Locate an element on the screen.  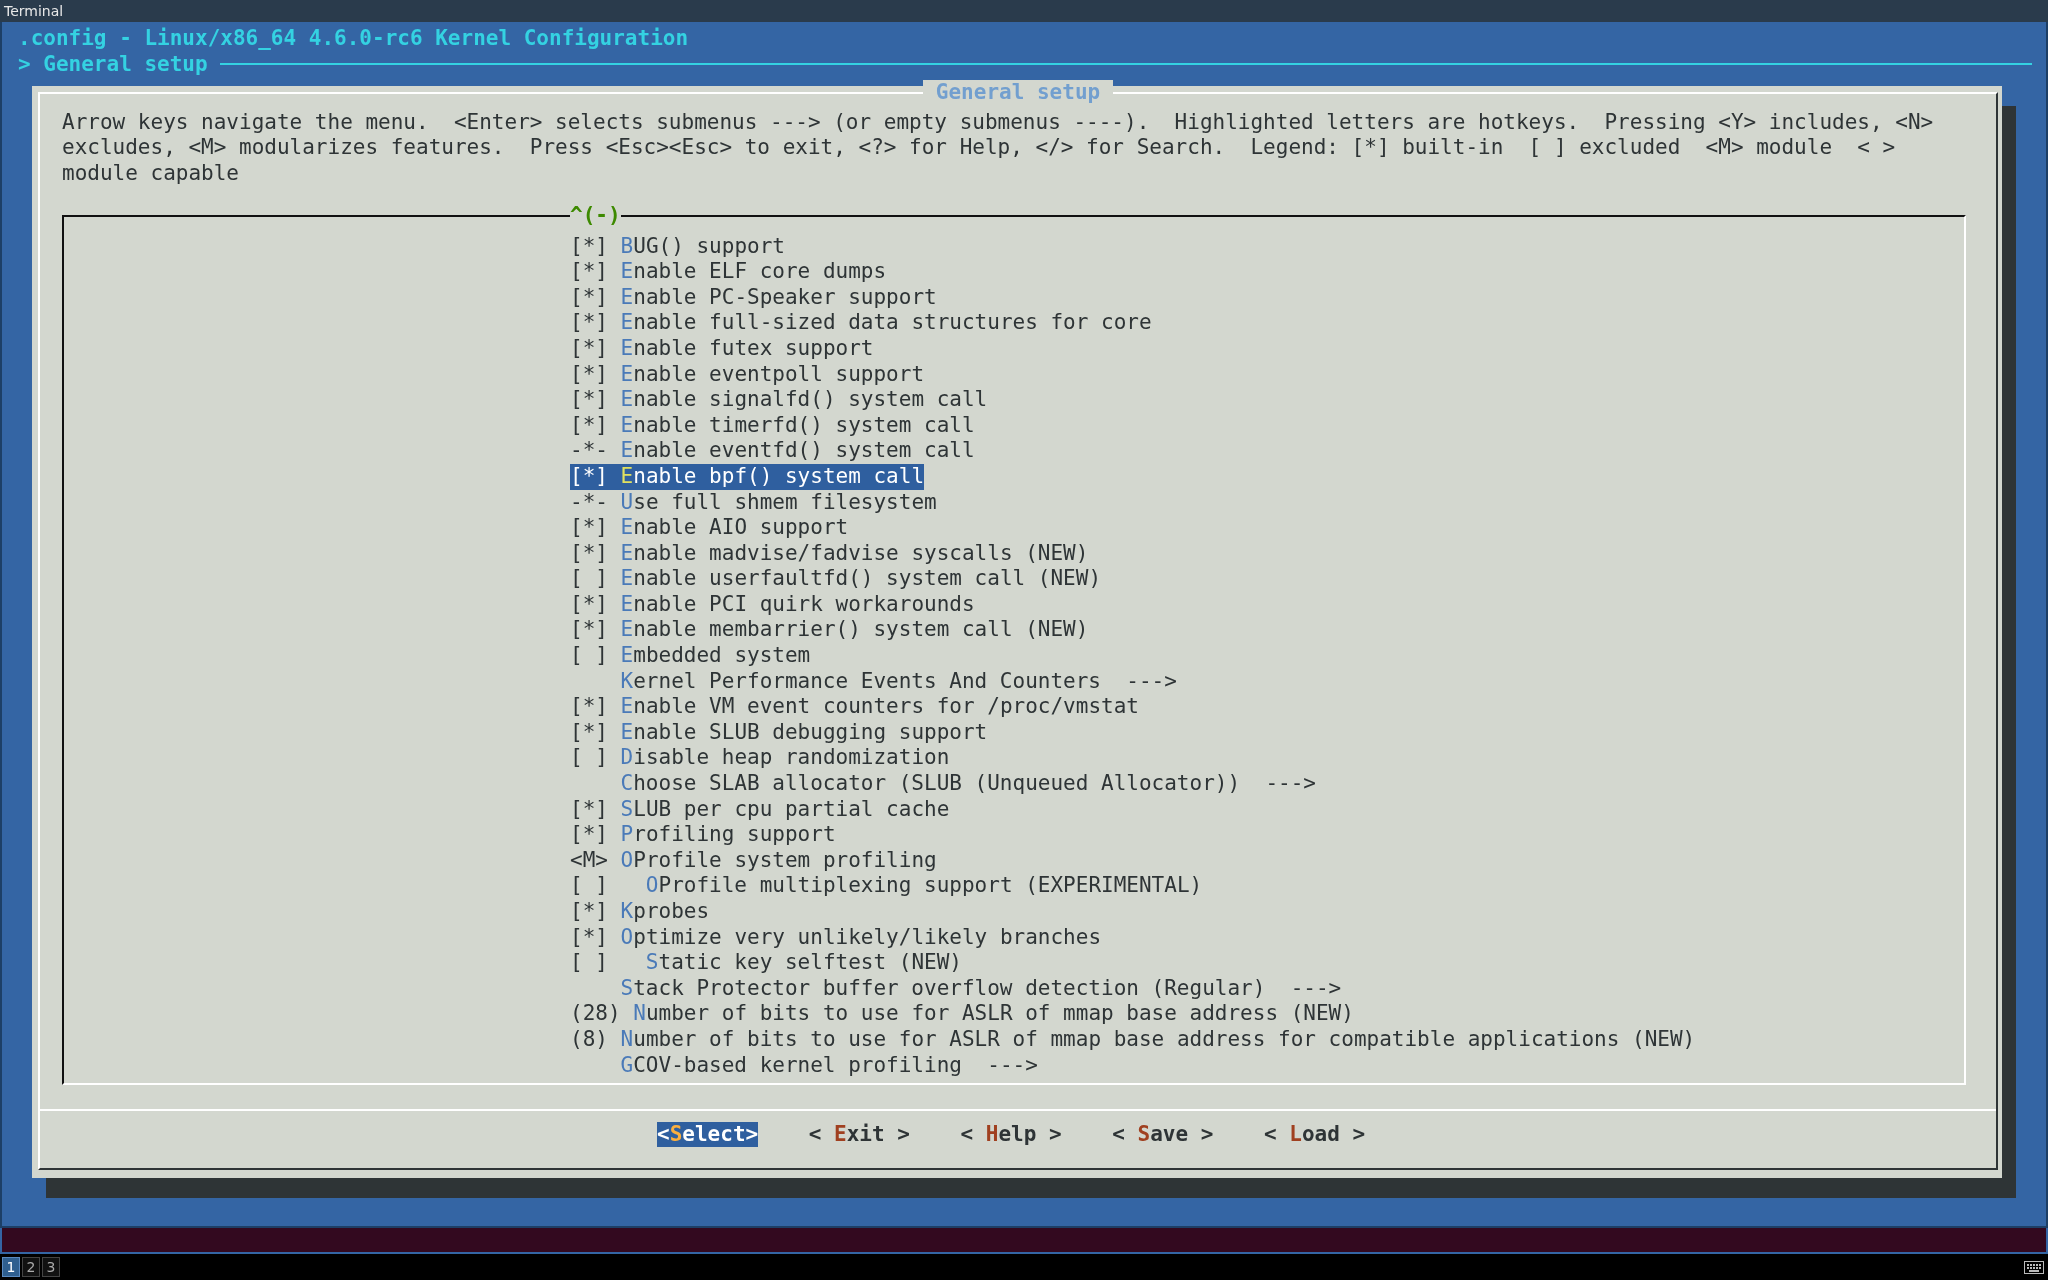
menu-item: [*] Enable timerfd() system call is located at coordinates (772, 425).